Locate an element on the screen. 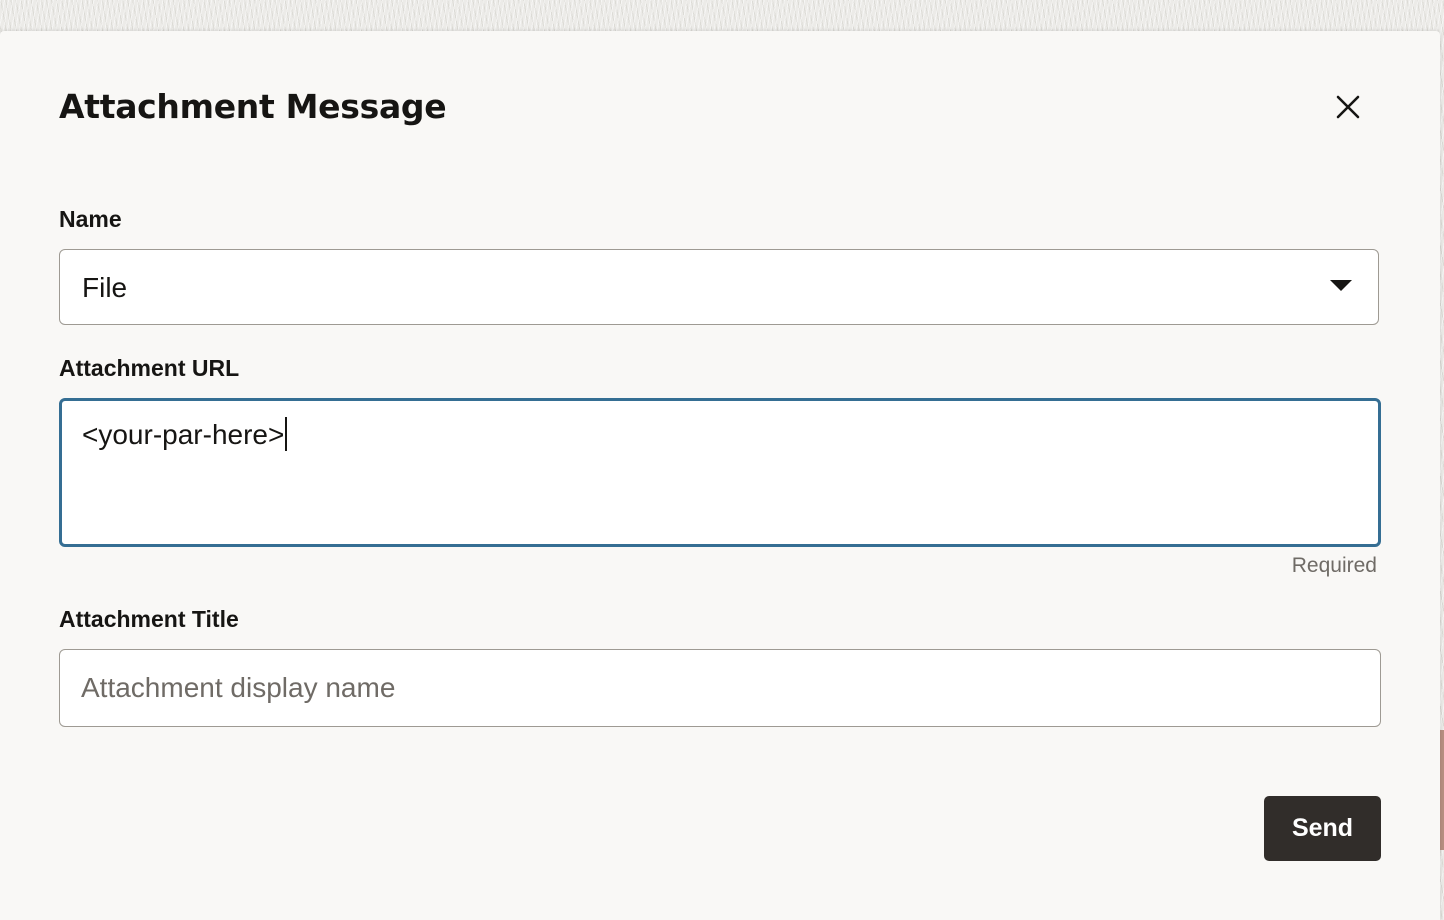 Image resolution: width=1444 pixels, height=920 pixels. attachment-url-value: <your-par-here> is located at coordinates (183, 434).